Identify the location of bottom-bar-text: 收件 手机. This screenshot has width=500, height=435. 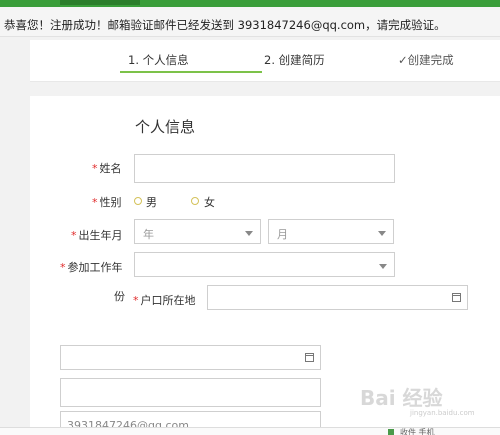
(417, 431).